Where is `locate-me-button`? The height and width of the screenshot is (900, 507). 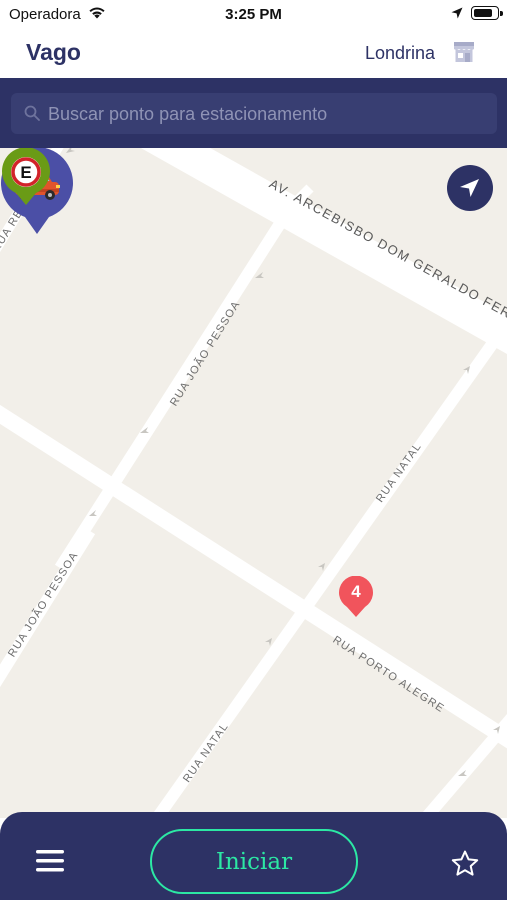
locate-me-button is located at coordinates (470, 188).